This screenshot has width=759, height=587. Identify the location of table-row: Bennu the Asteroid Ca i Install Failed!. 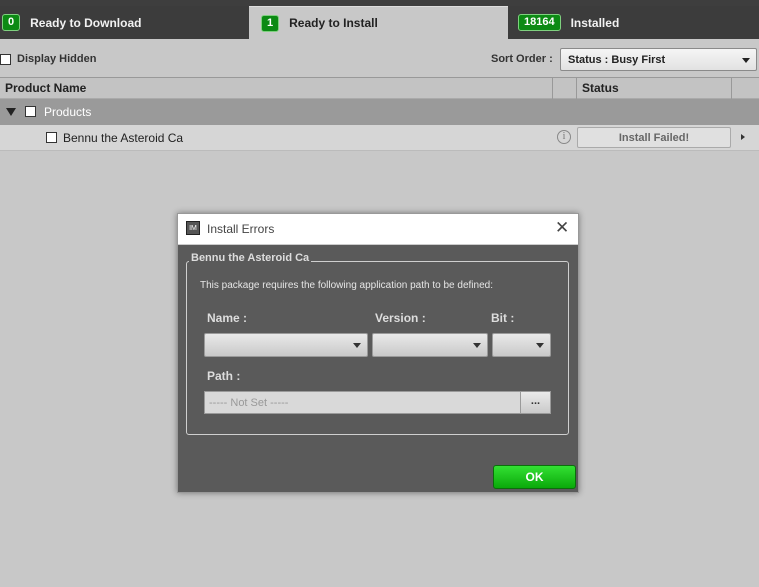
(379, 138).